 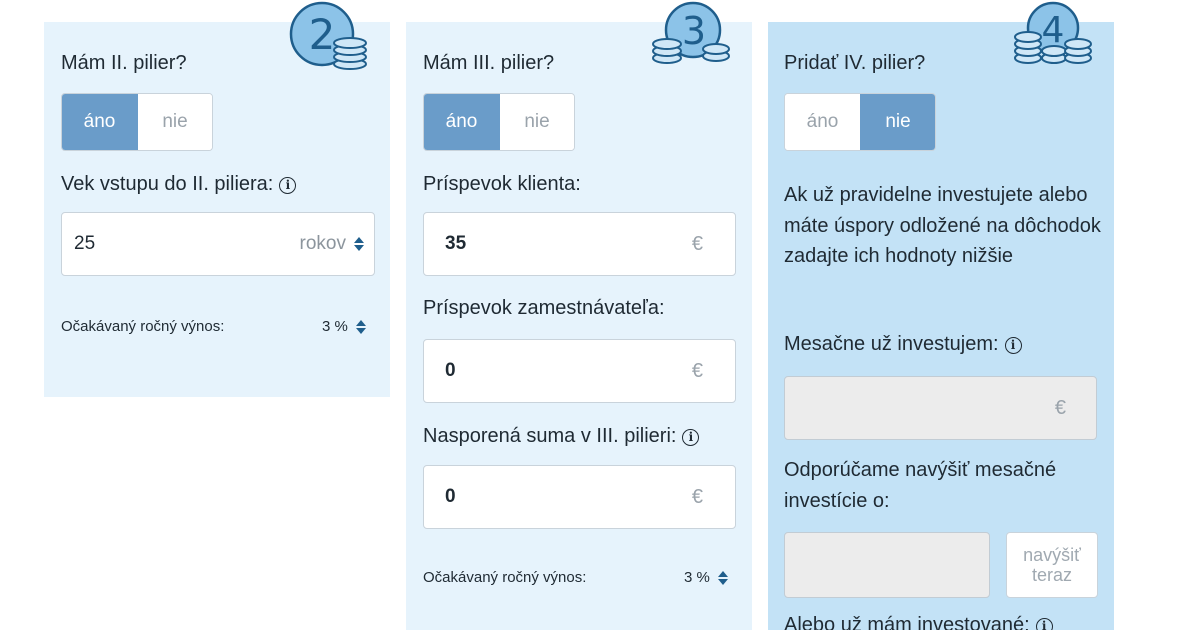 I want to click on pillar3-toggle: áno nie, so click(x=499, y=122).